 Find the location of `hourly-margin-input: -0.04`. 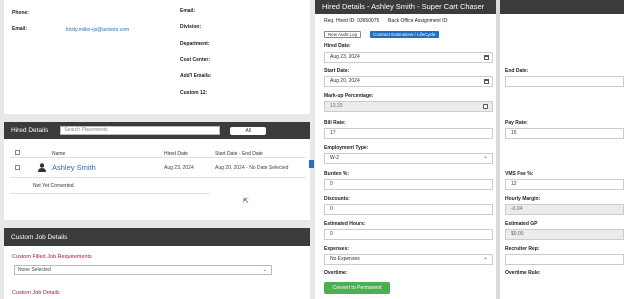

hourly-margin-input: -0.04 is located at coordinates (564, 209).